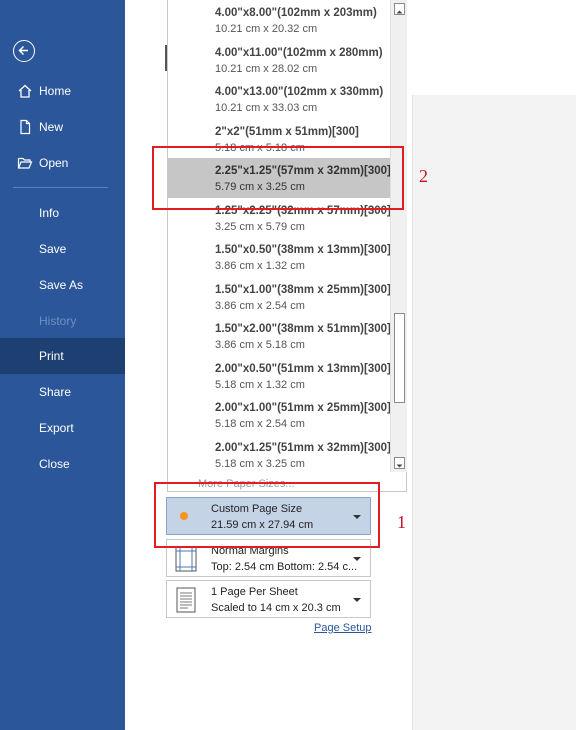 This screenshot has height=730, width=576. What do you see at coordinates (260, 305) in the screenshot?
I see `paper-size-dimensions: 3.86 cm x 2.54 cm` at bounding box center [260, 305].